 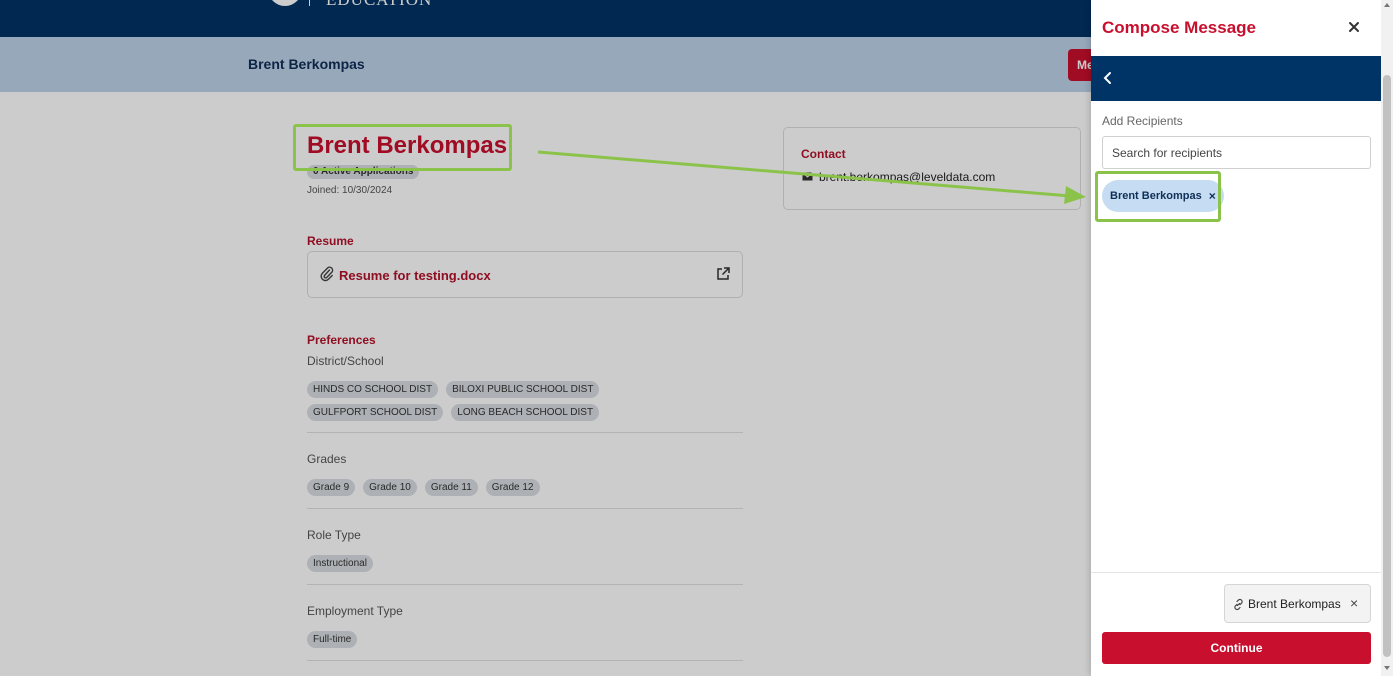 What do you see at coordinates (1236, 572) in the screenshot?
I see `footer-divider` at bounding box center [1236, 572].